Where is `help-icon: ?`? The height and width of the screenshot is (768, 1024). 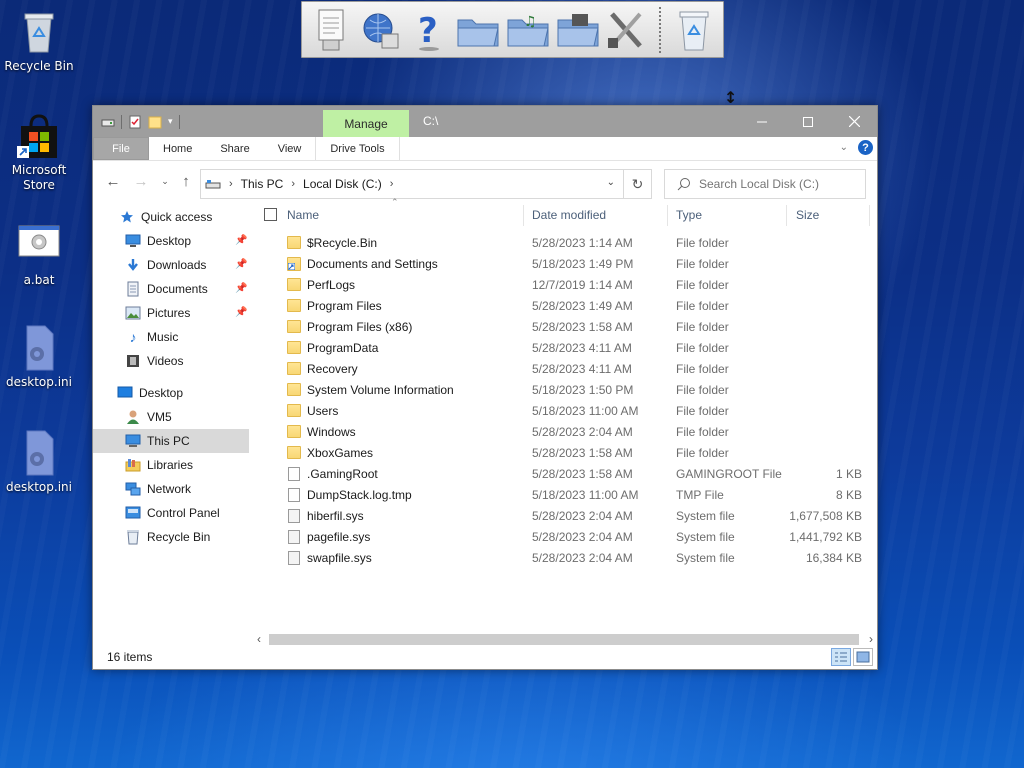
help-icon: ? is located at coordinates (865, 147).